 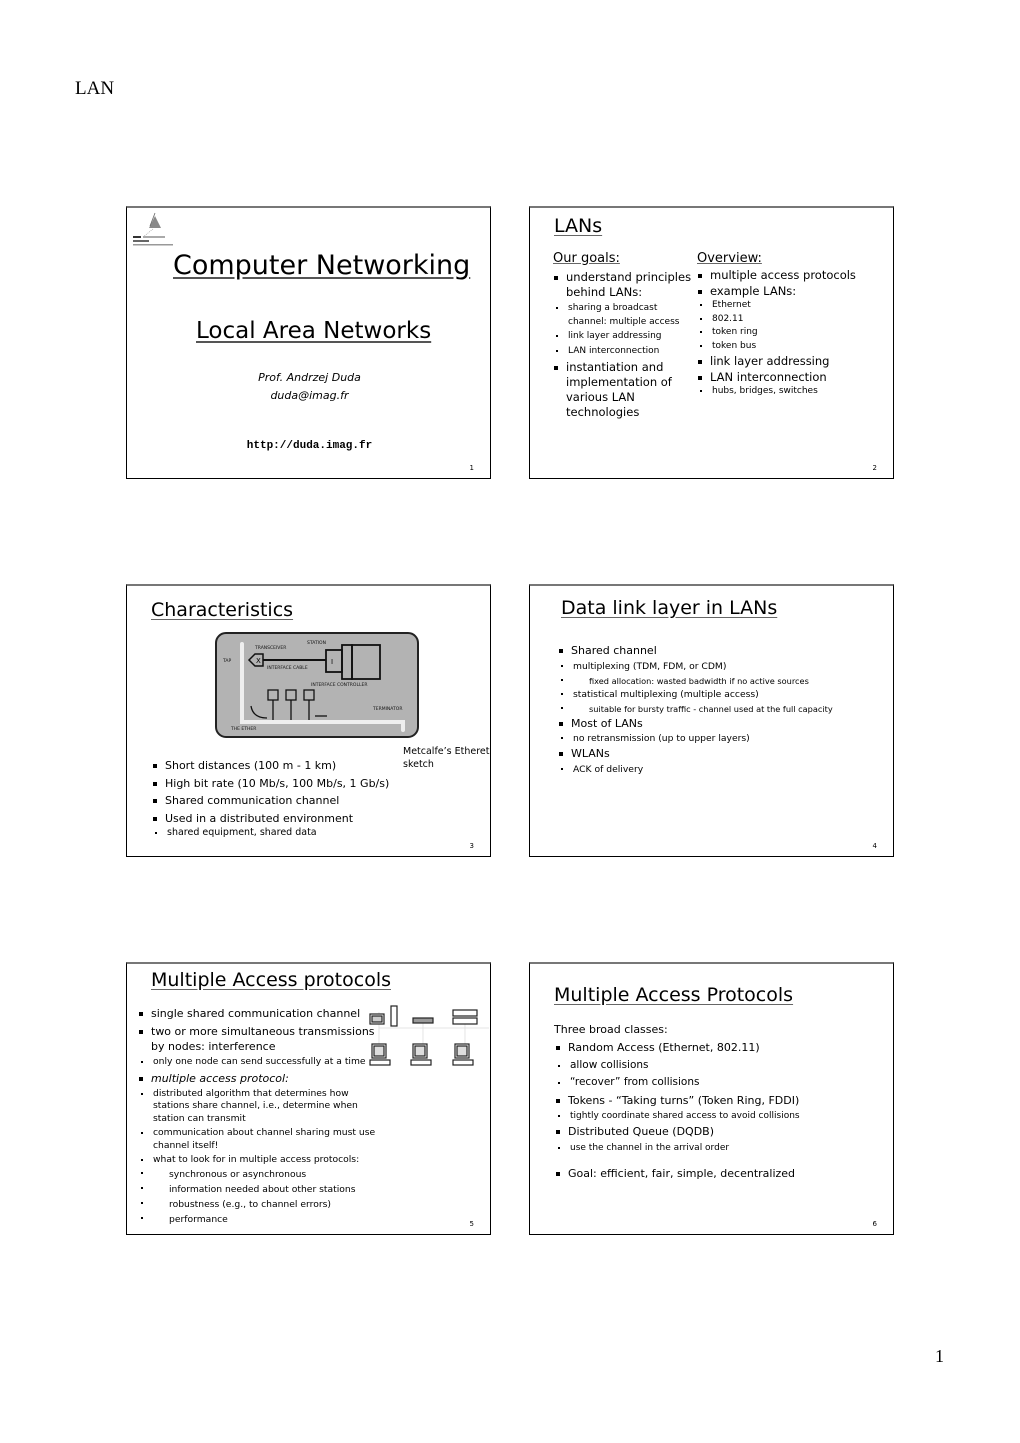 I want to click on list-item: Distributed Queue (DQDB), so click(x=719, y=1132).